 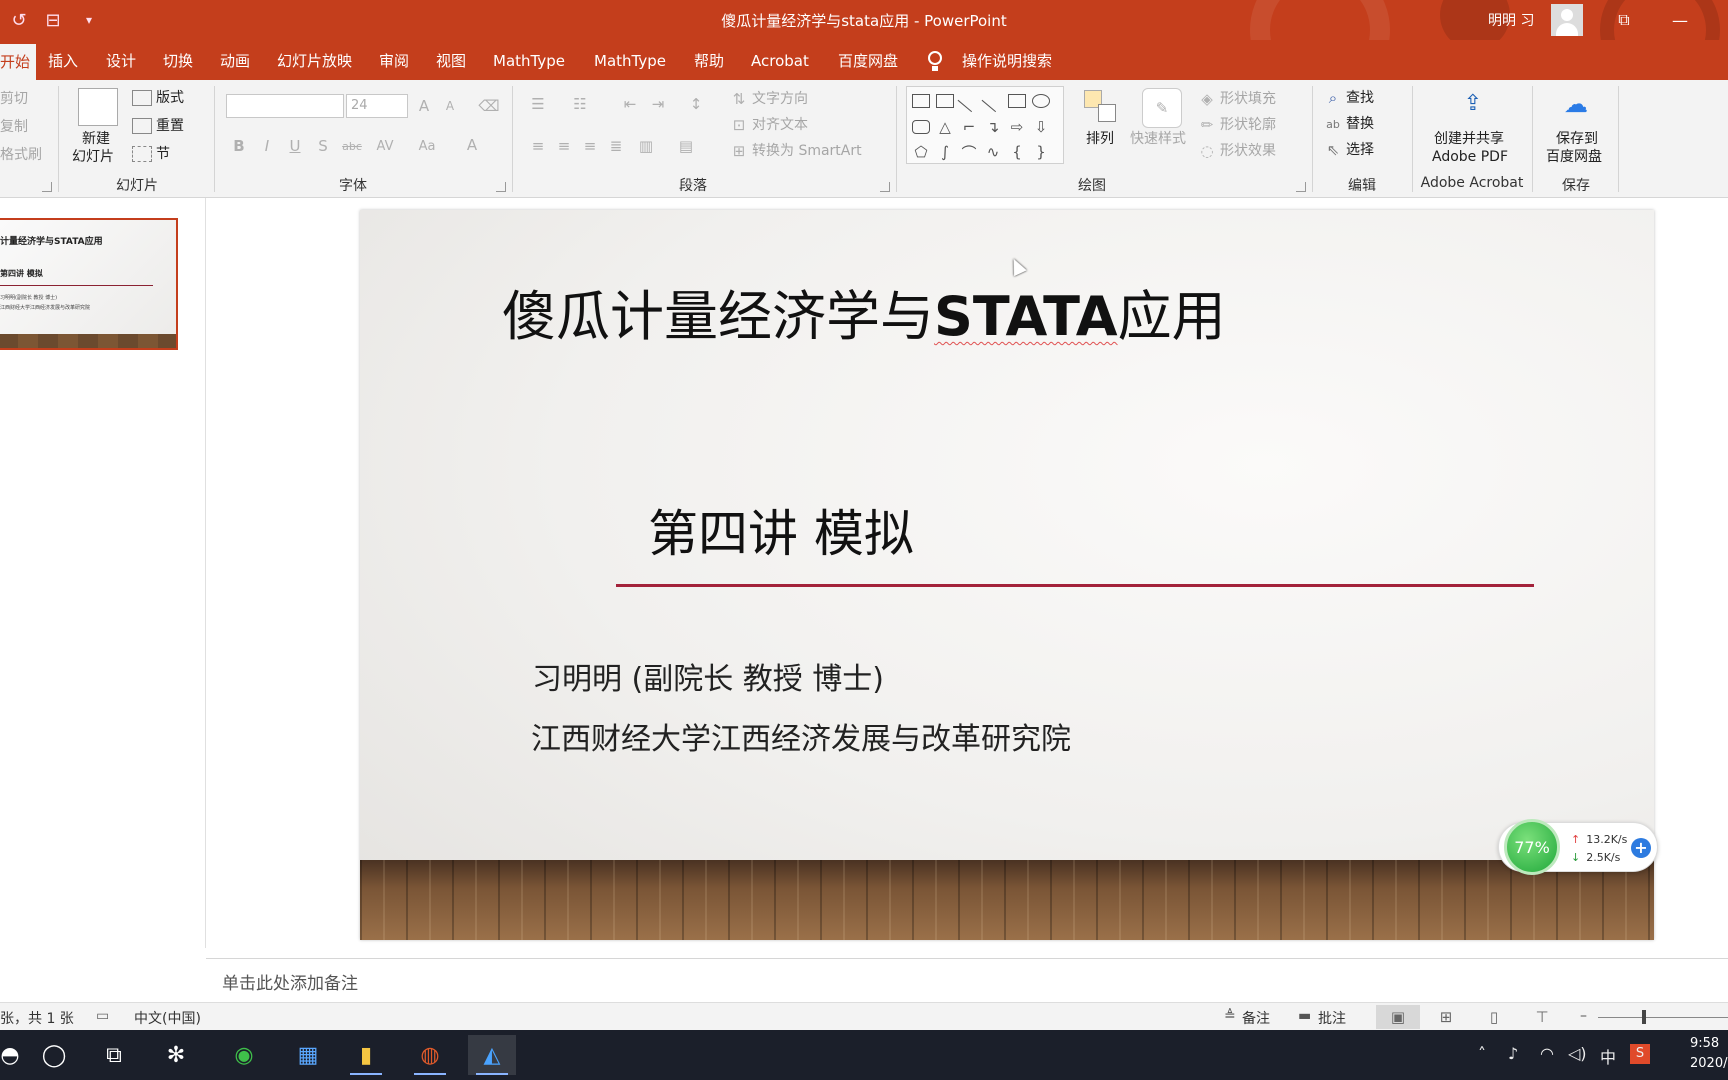 I want to click on tab-insert: 插入, so click(x=63, y=61).